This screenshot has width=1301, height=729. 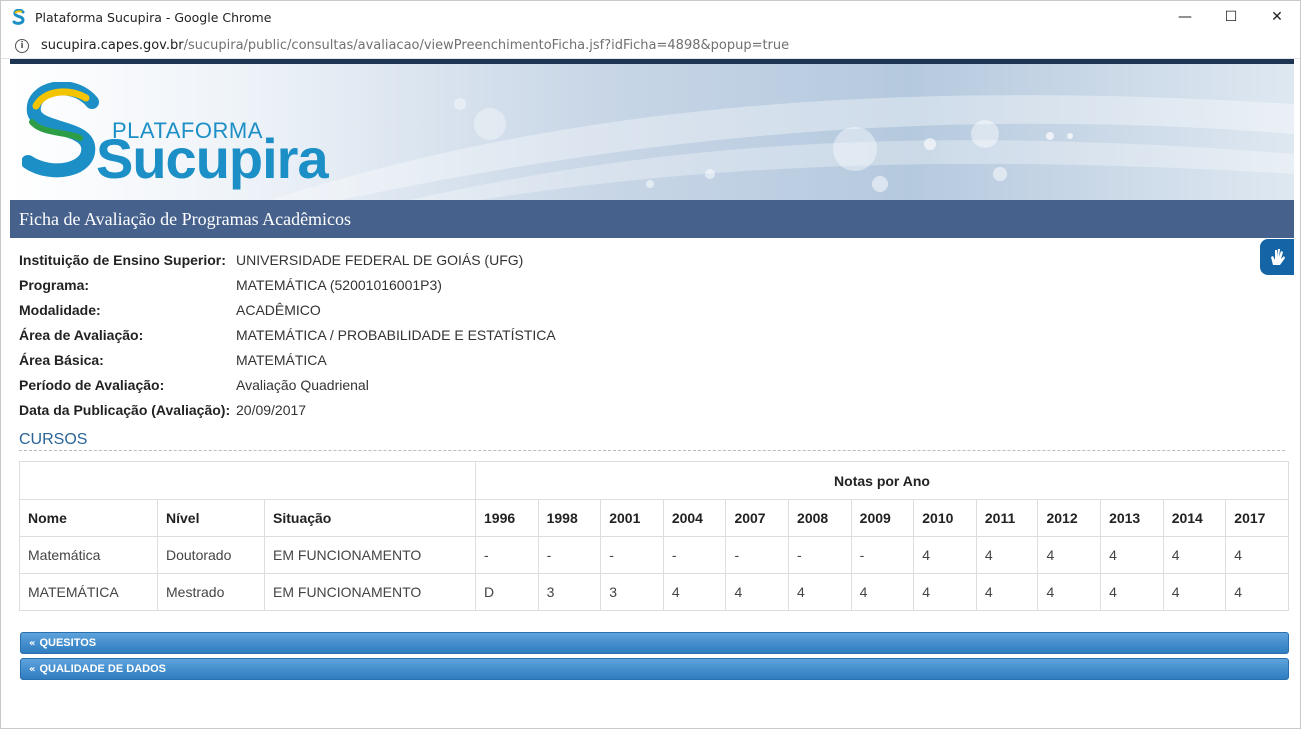 I want to click on detail-value: MATEMÁTICA (52001016001P3), so click(x=339, y=285).